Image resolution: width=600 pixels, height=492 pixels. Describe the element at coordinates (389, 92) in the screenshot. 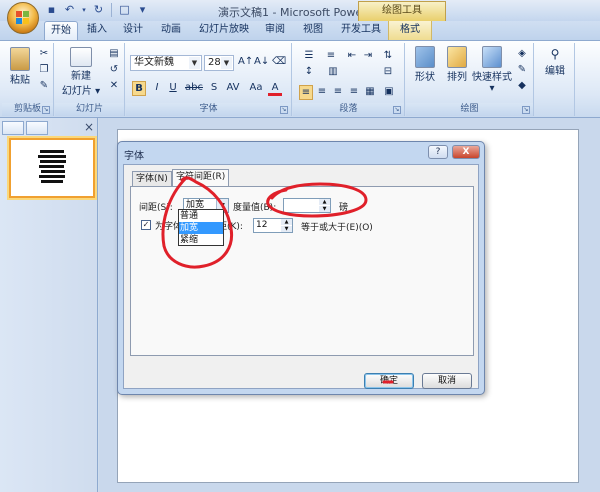

I see `smartart-icon: ▣` at that location.